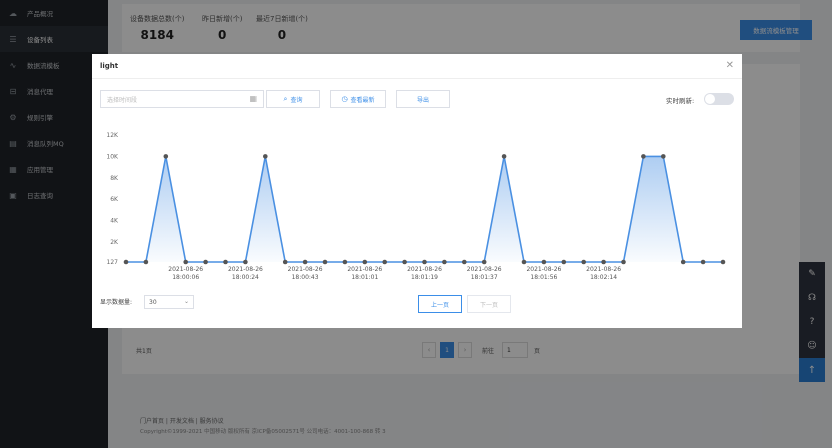 This screenshot has width=832, height=448. What do you see at coordinates (484, 277) in the screenshot?
I see `x-tick-time: 18:01:37` at bounding box center [484, 277].